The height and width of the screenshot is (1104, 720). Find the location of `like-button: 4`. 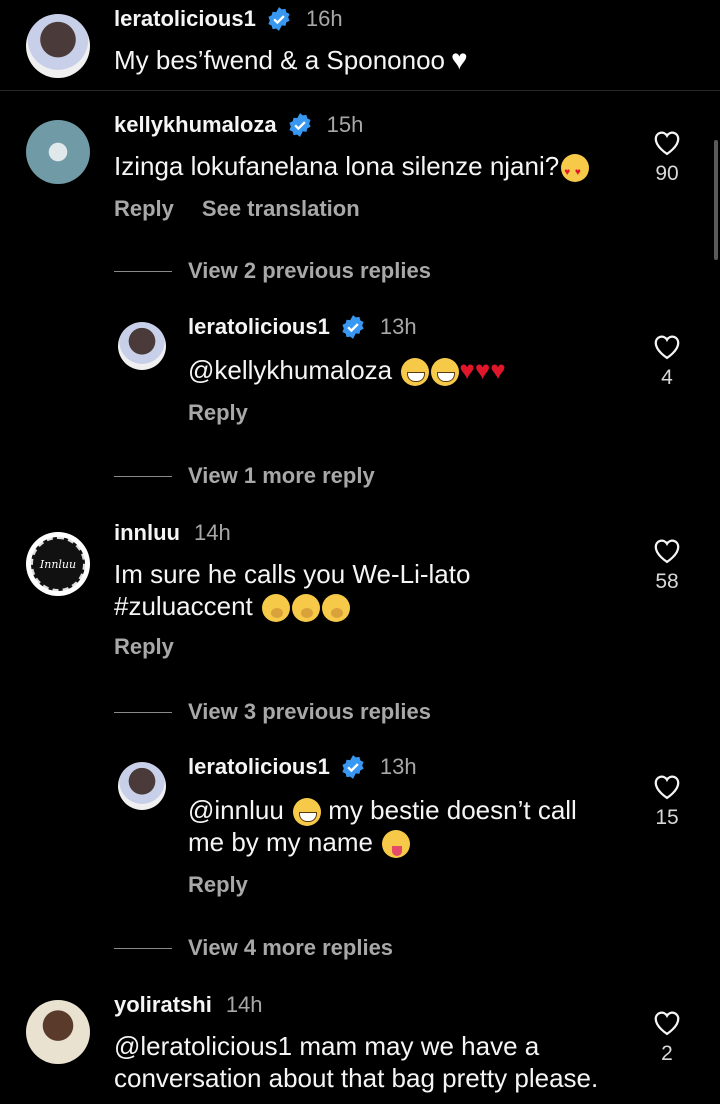

like-button: 4 is located at coordinates (667, 361).